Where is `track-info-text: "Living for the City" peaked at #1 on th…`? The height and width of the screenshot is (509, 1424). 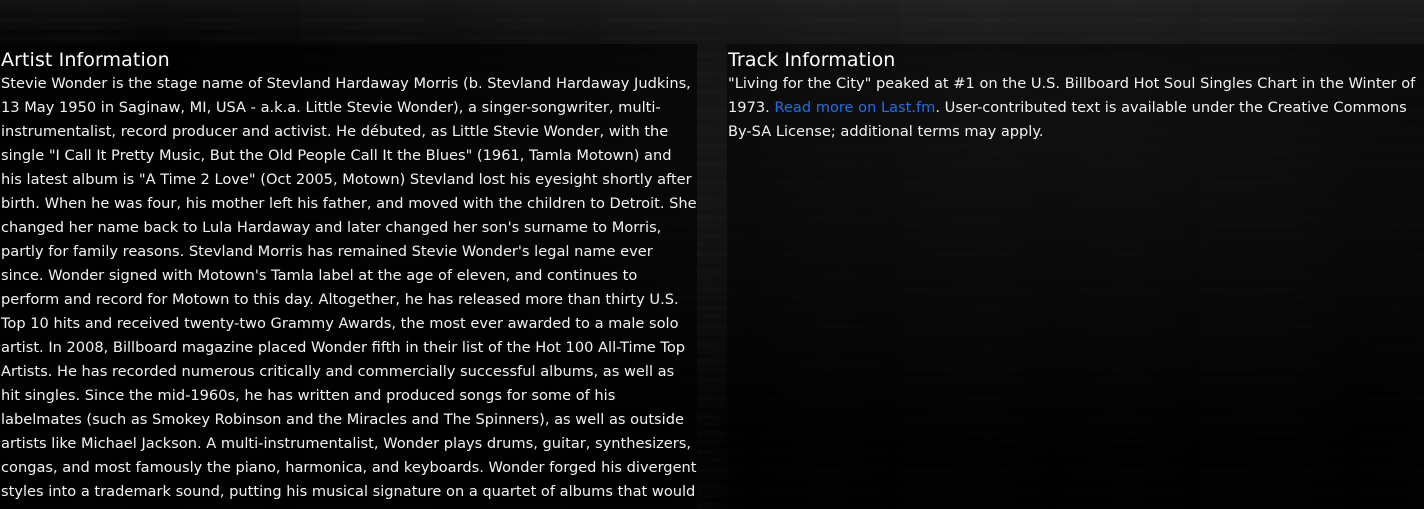 track-info-text: "Living for the City" peaked at #1 on th… is located at coordinates (1076, 108).